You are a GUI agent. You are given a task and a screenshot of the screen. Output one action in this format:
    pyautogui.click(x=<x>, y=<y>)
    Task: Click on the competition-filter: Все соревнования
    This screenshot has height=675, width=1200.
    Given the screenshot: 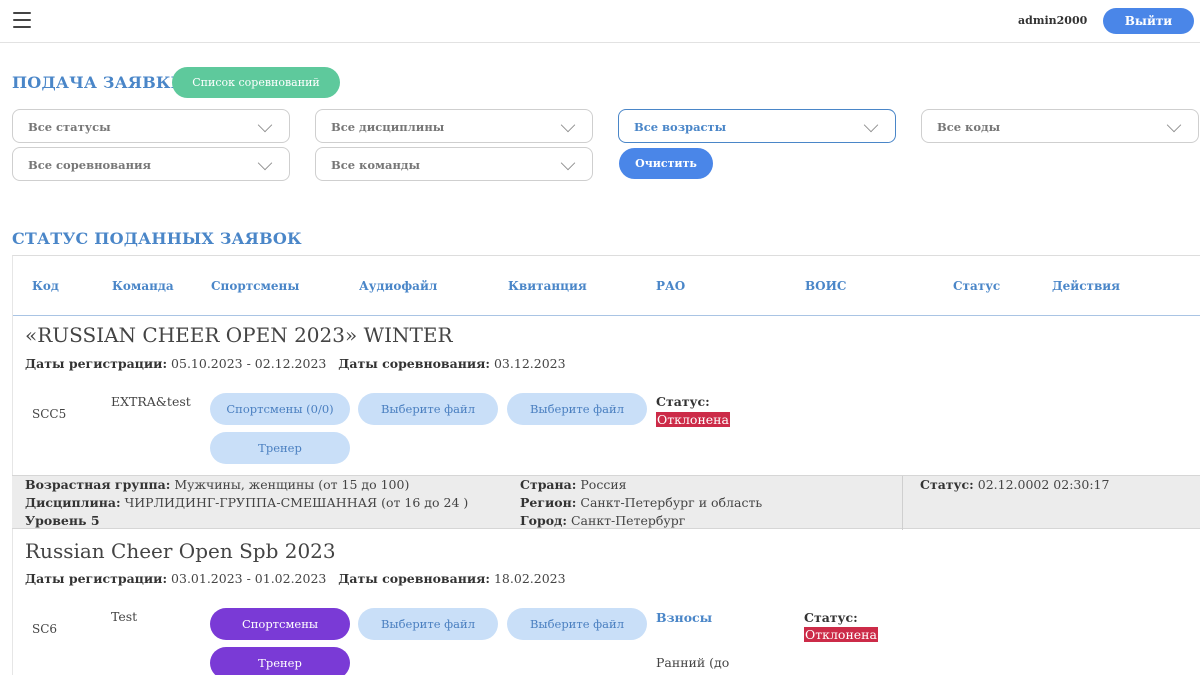 What is the action you would take?
    pyautogui.click(x=151, y=164)
    